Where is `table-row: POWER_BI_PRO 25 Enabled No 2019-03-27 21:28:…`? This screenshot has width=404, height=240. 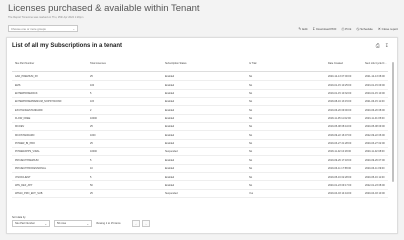 table-row: POWER_BI_PRO 25 Enabled No 2019-03-27 21:28:… is located at coordinates (200, 144).